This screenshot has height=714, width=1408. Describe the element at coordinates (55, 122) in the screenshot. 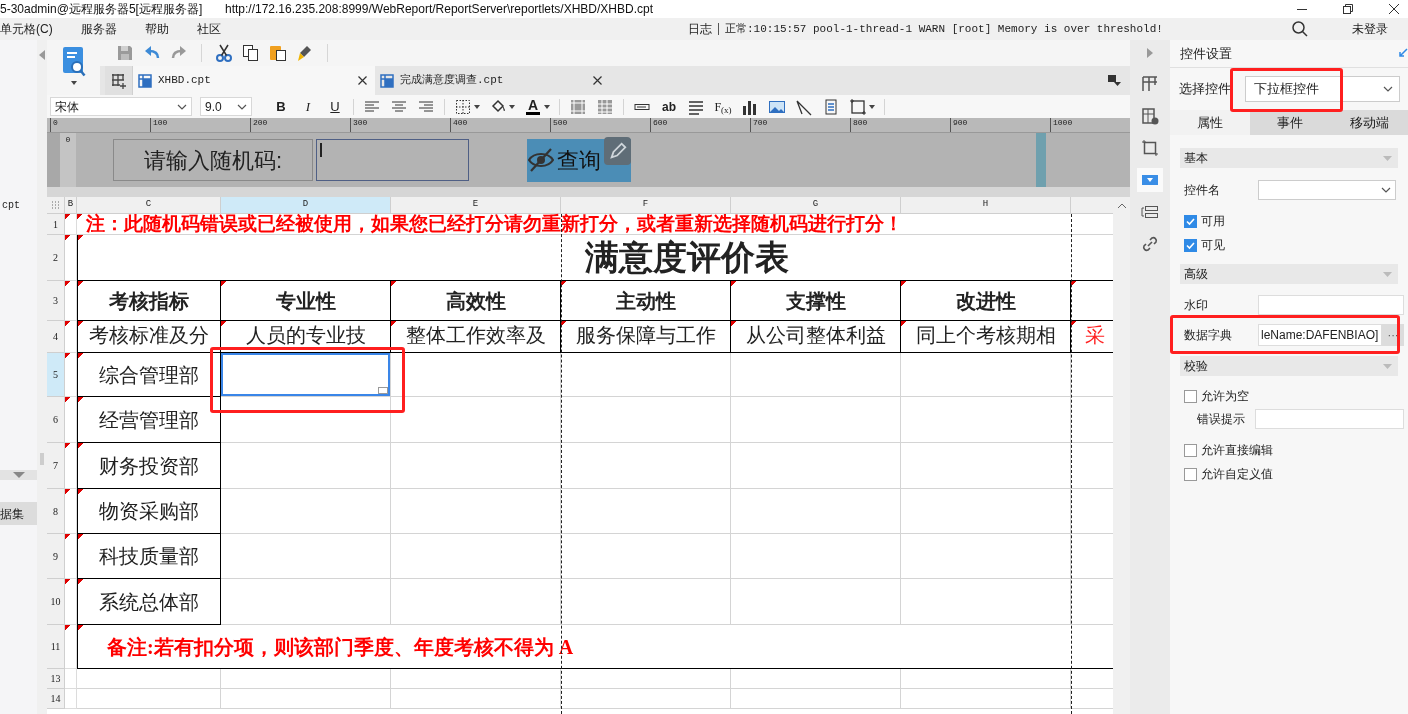

I see `ruler-label: 0` at that location.